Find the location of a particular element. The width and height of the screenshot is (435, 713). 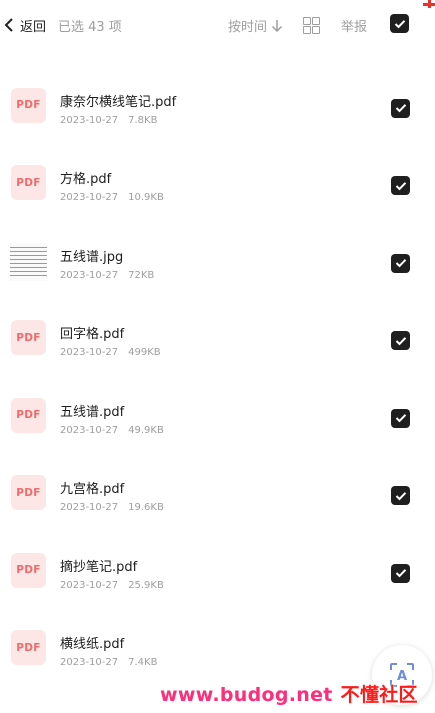

file-size: 10.9KB is located at coordinates (146, 197).